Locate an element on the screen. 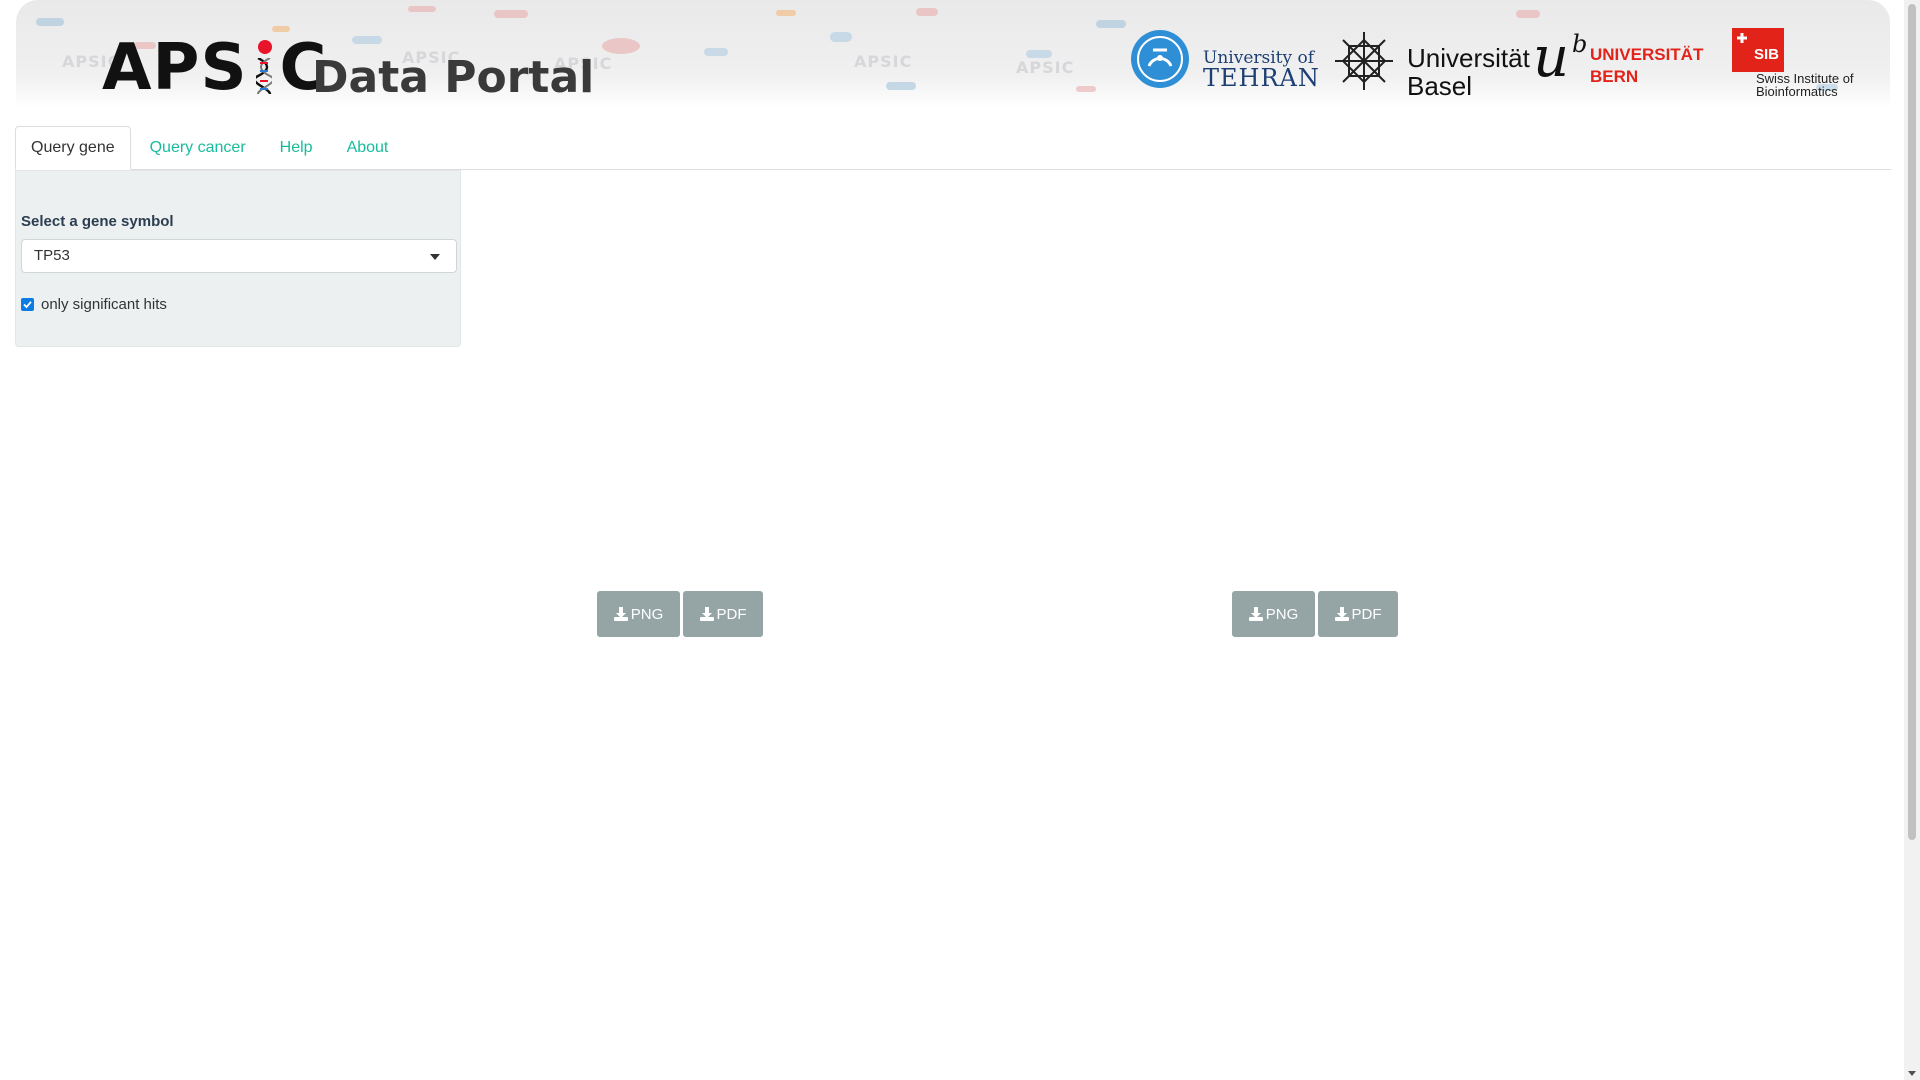 This screenshot has height=1080, width=1920. tab-help: Help is located at coordinates (296, 148).